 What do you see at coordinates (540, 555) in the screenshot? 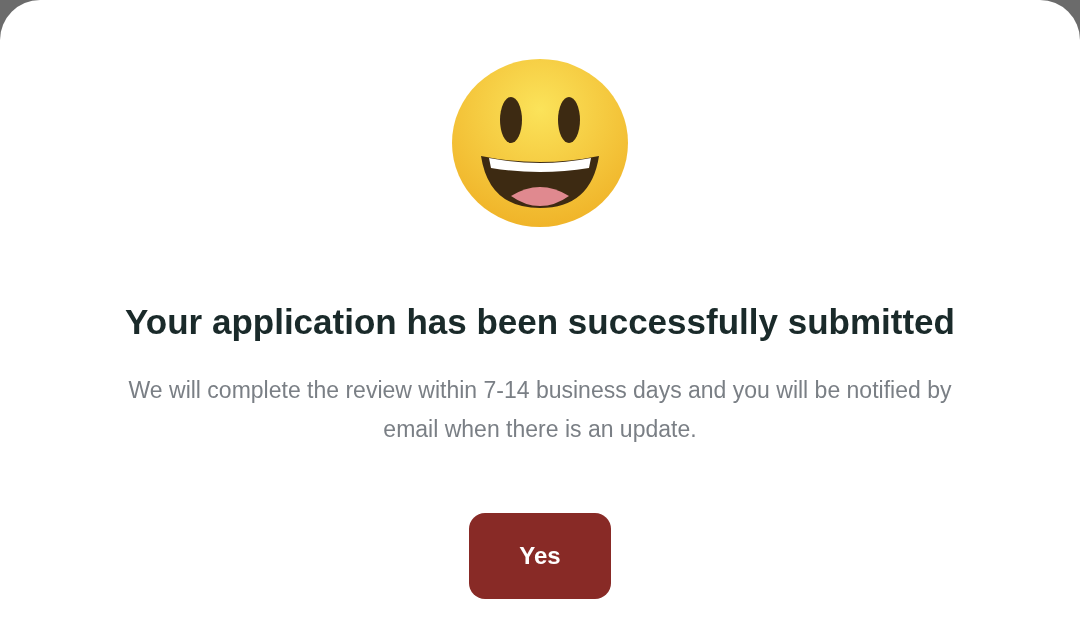
I see `yes-button: Yes` at bounding box center [540, 555].